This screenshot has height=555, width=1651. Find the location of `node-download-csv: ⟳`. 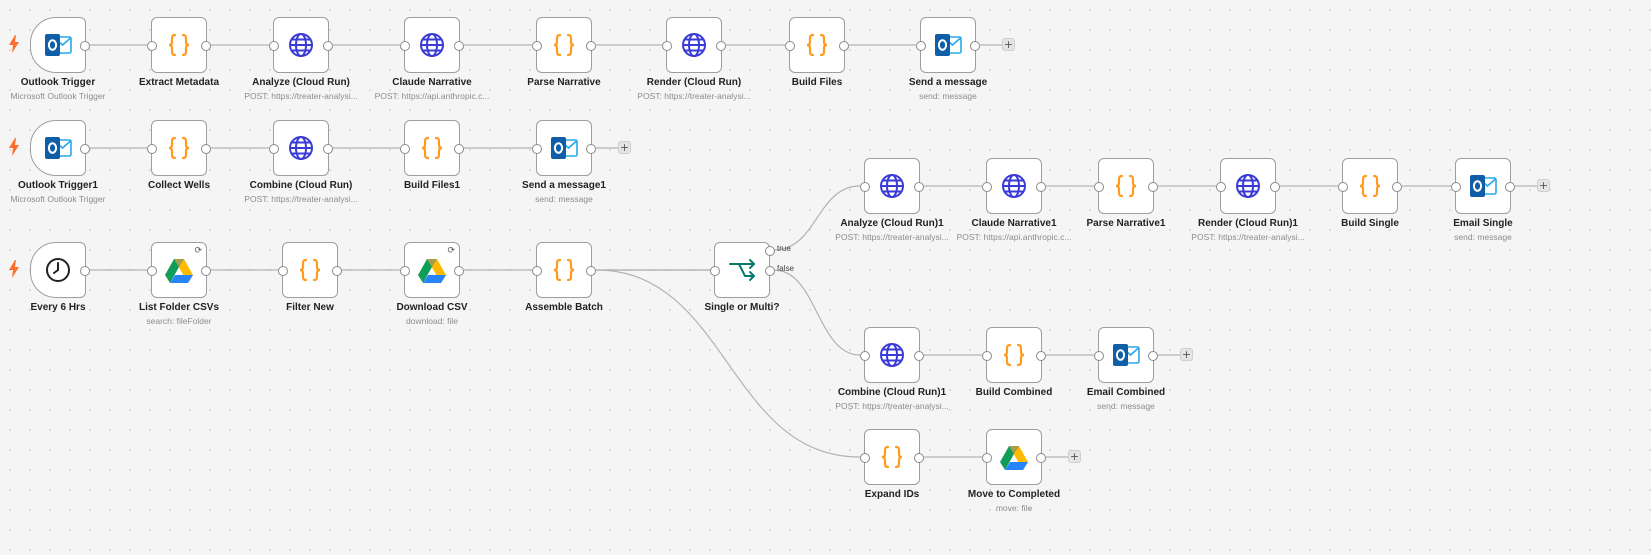

node-download-csv: ⟳ is located at coordinates (432, 270).